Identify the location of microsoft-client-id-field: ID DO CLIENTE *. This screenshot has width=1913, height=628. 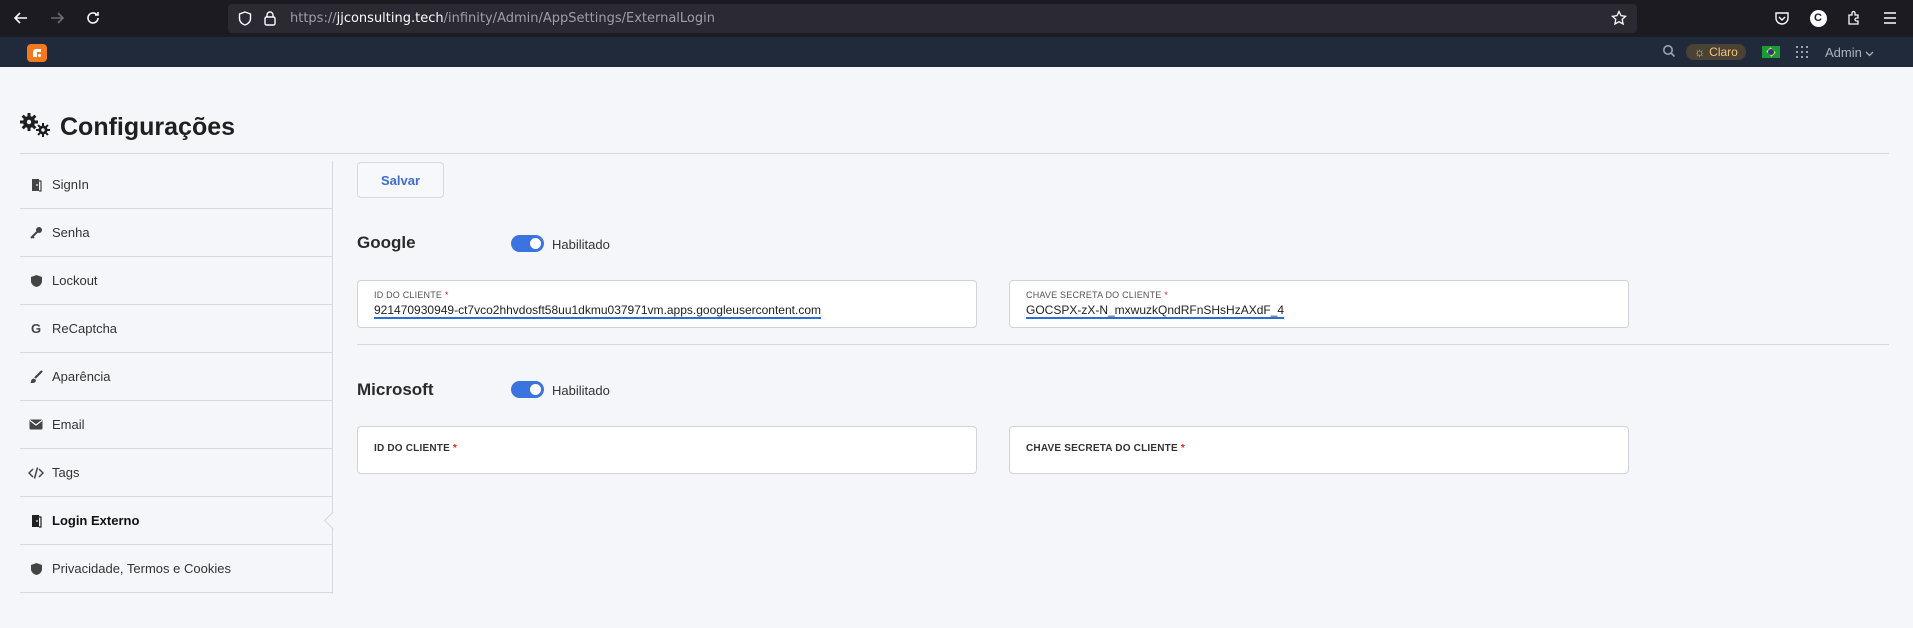
(667, 450).